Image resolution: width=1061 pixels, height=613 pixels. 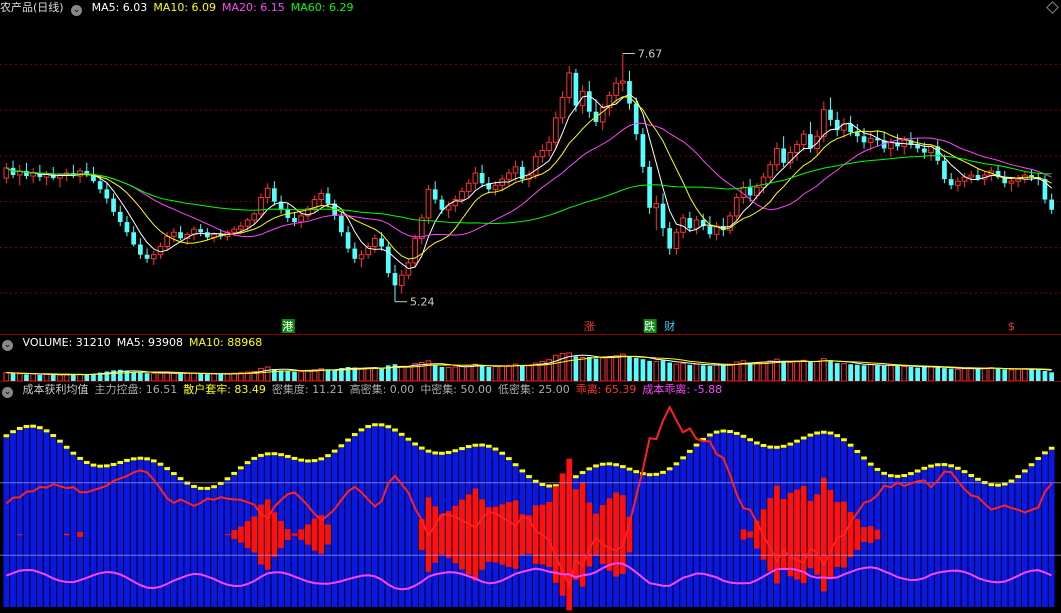 I want to click on volume-panel-toggle-icon: ⌄, so click(x=7, y=345).